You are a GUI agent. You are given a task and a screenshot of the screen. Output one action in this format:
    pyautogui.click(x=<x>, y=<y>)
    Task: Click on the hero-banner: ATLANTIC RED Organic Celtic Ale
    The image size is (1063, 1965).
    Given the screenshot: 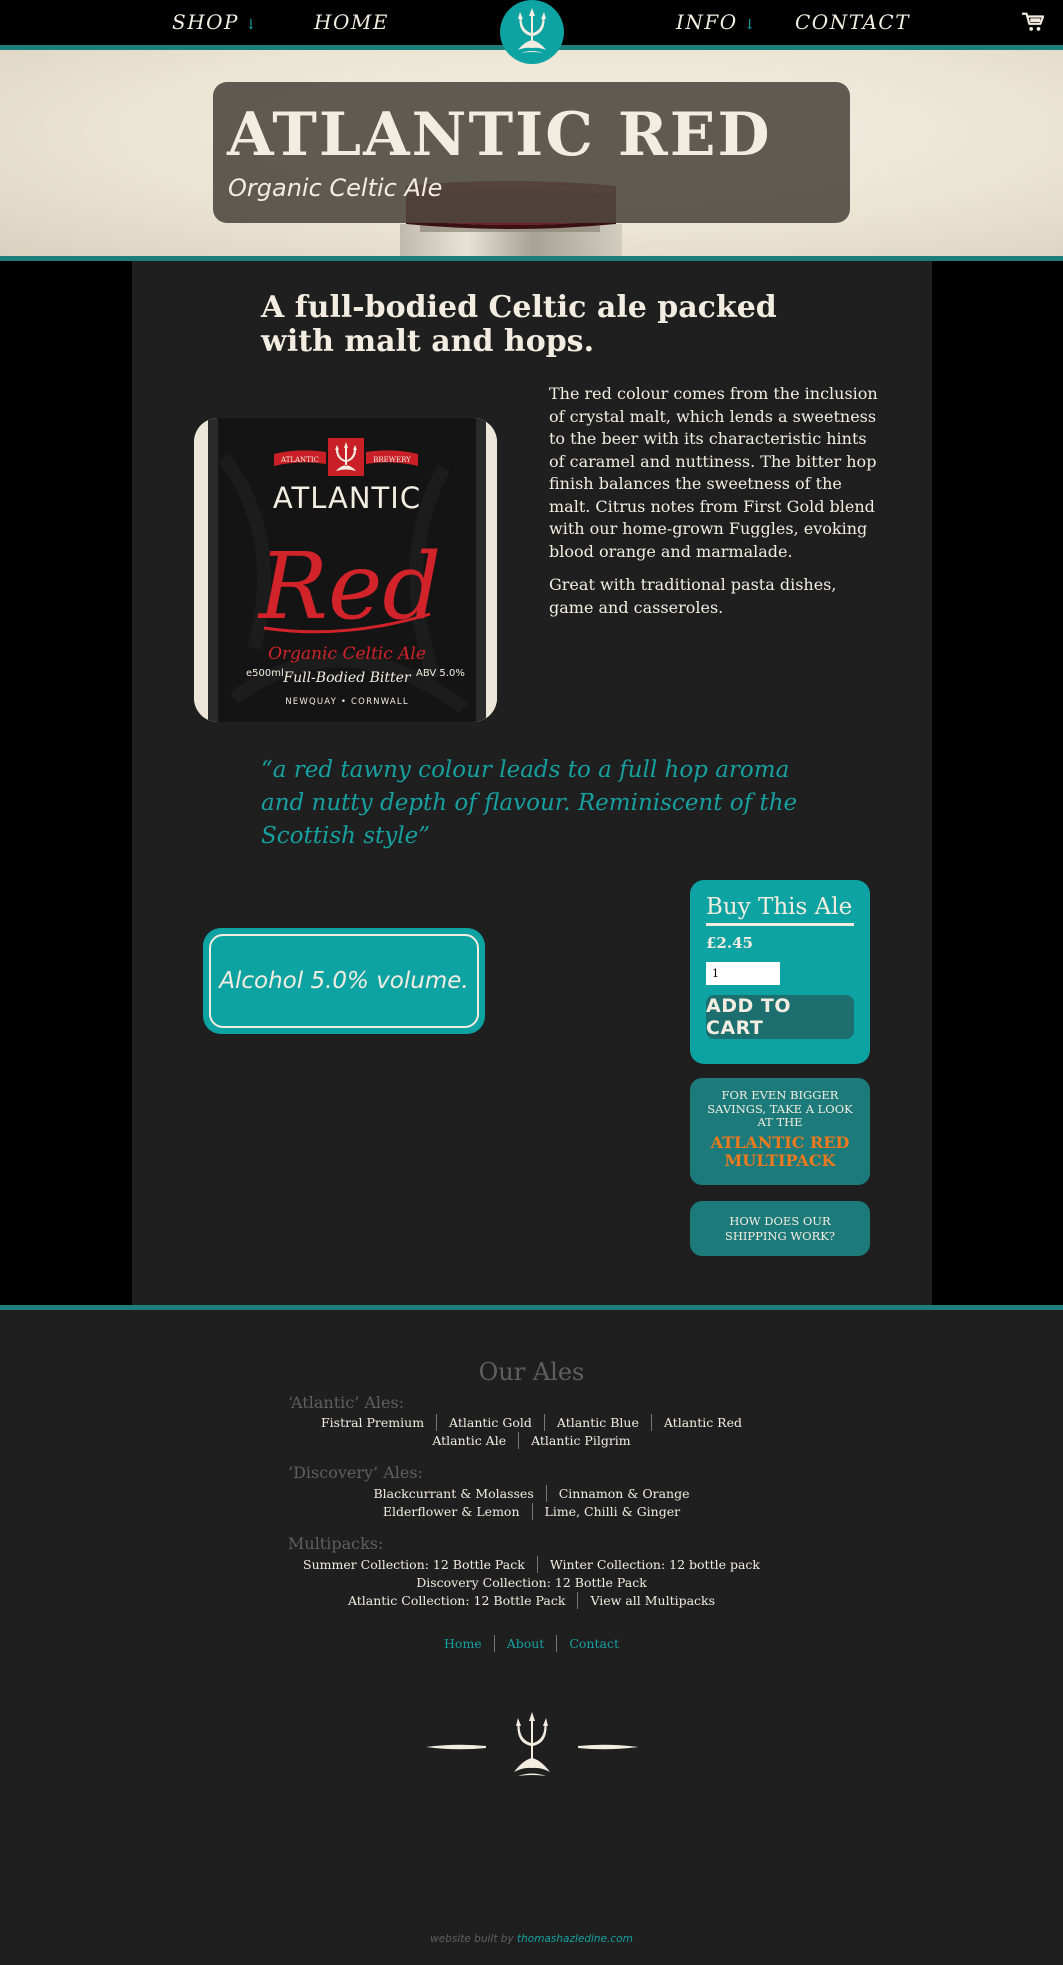 What is the action you would take?
    pyautogui.click(x=531, y=153)
    